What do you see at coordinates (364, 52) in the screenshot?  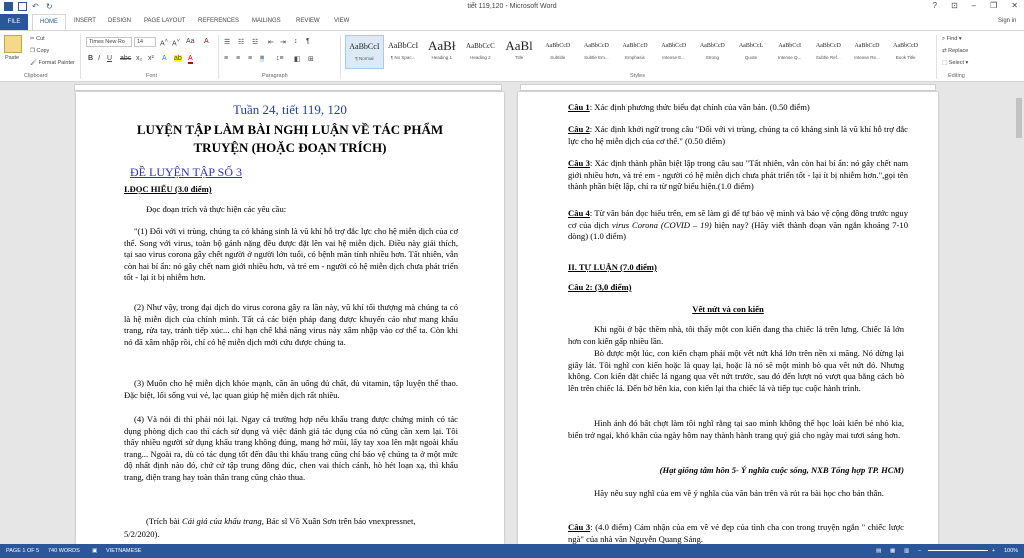 I see `style-item: AaBbCcI ¶ Normal` at bounding box center [364, 52].